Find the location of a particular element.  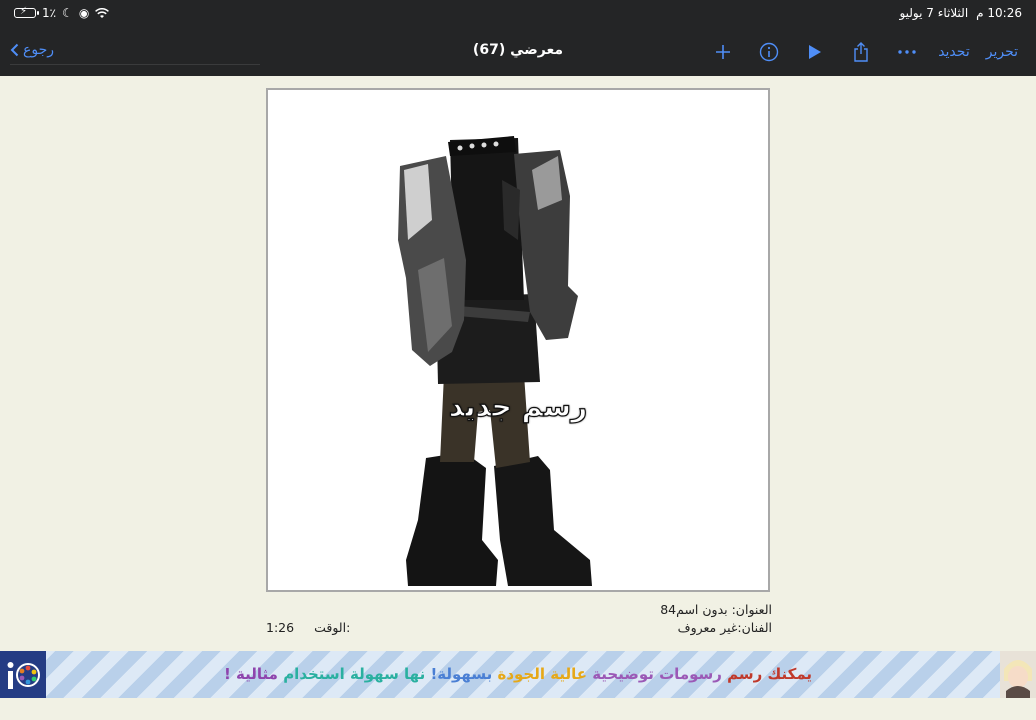

lock-rotation-icon: ◉ is located at coordinates (84, 13).